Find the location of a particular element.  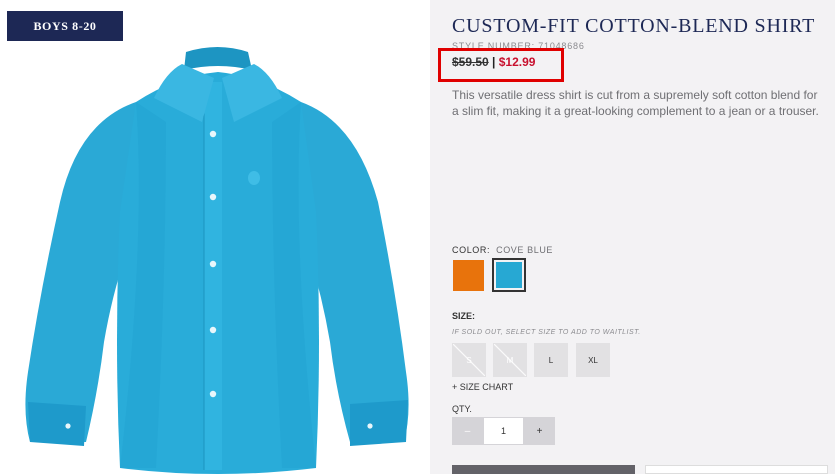

size-option-s: S is located at coordinates (469, 360).